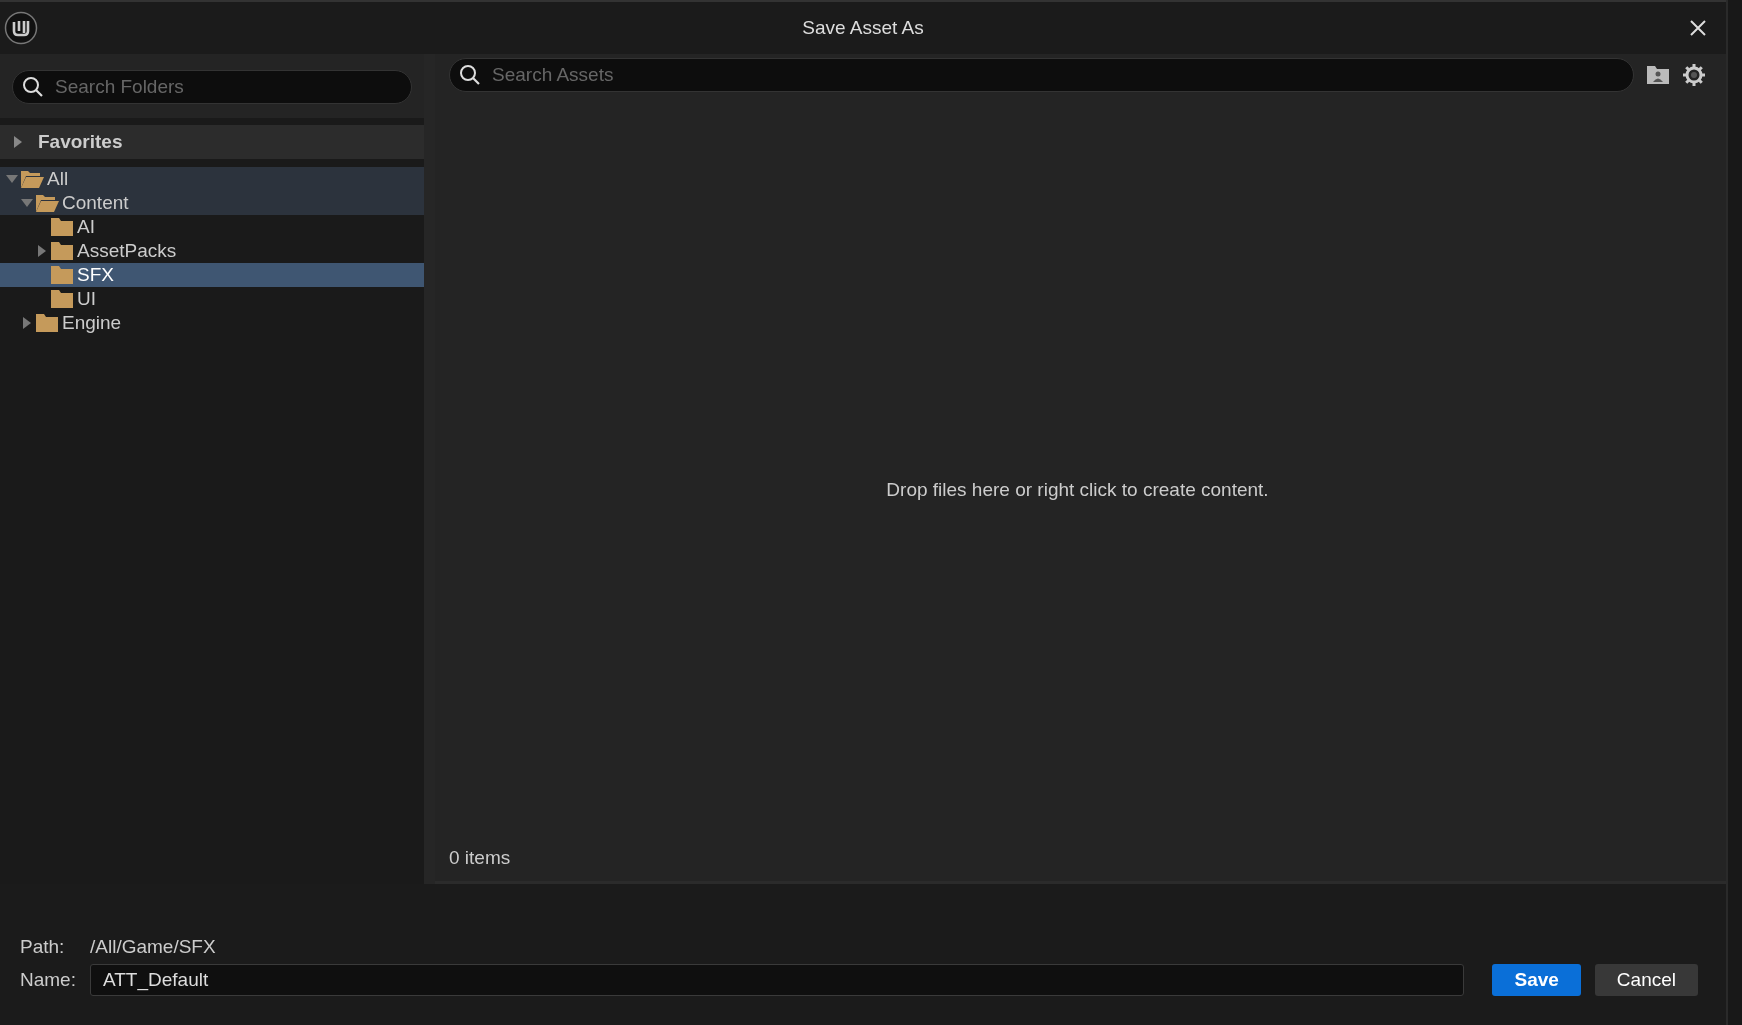 The height and width of the screenshot is (1025, 1742). What do you see at coordinates (1536, 980) in the screenshot?
I see `save-button: Save` at bounding box center [1536, 980].